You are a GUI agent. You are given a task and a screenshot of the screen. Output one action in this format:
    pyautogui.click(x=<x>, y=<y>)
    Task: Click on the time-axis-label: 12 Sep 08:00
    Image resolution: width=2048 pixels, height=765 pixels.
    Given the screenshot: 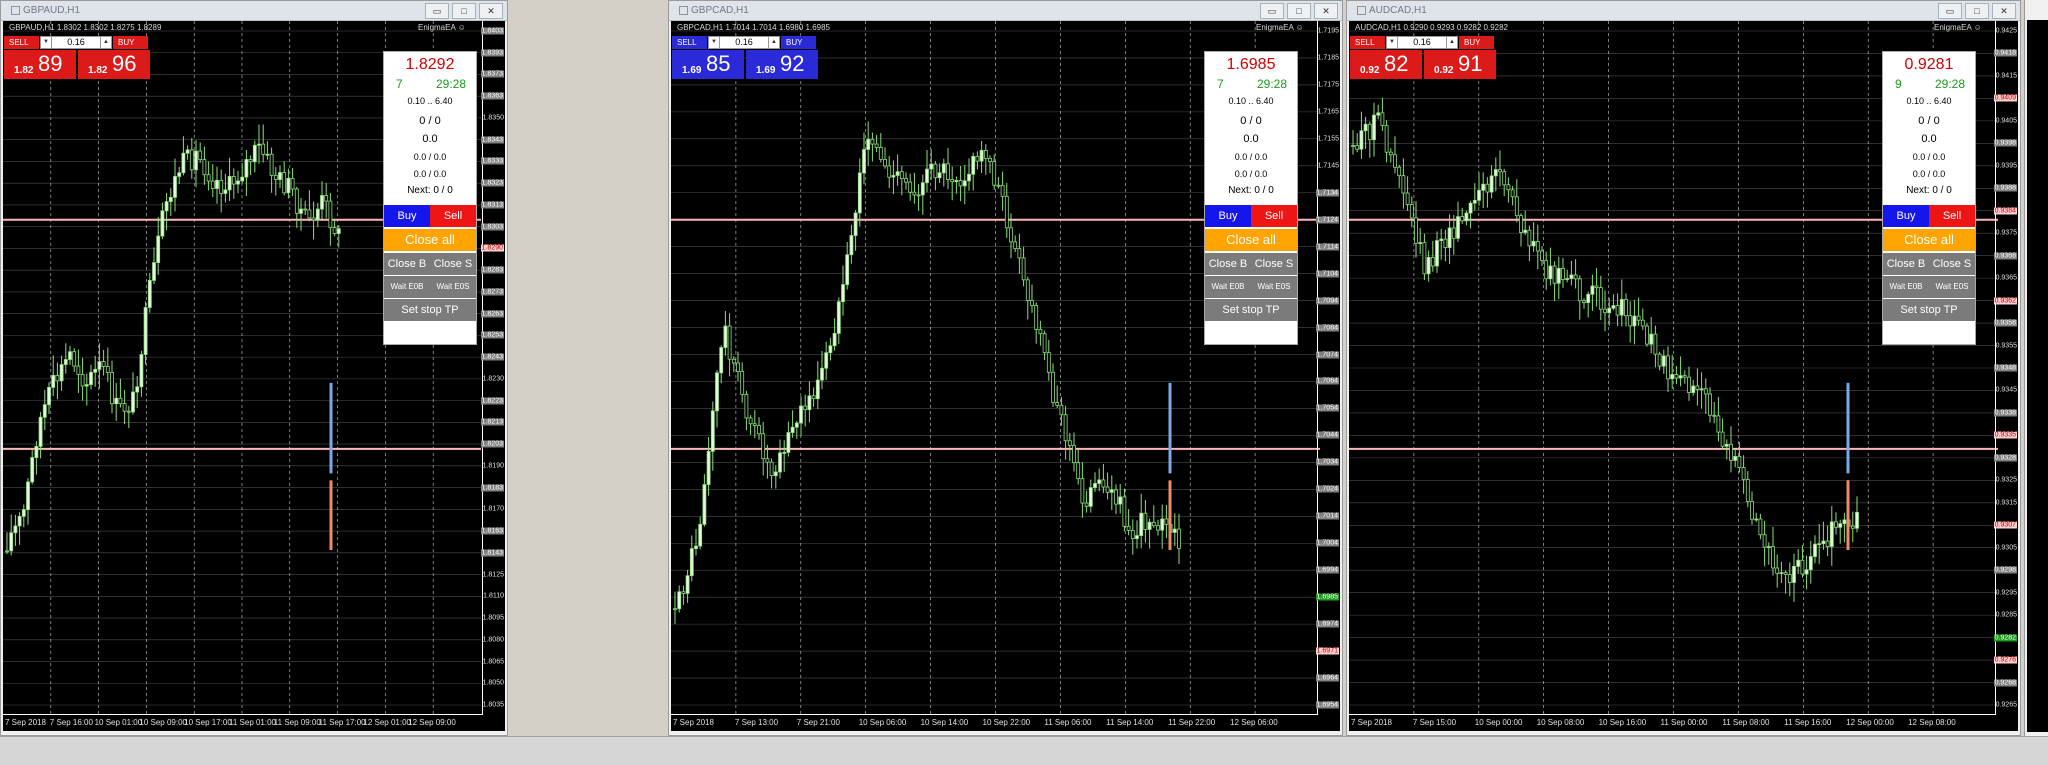 What is the action you would take?
    pyautogui.click(x=1932, y=722)
    